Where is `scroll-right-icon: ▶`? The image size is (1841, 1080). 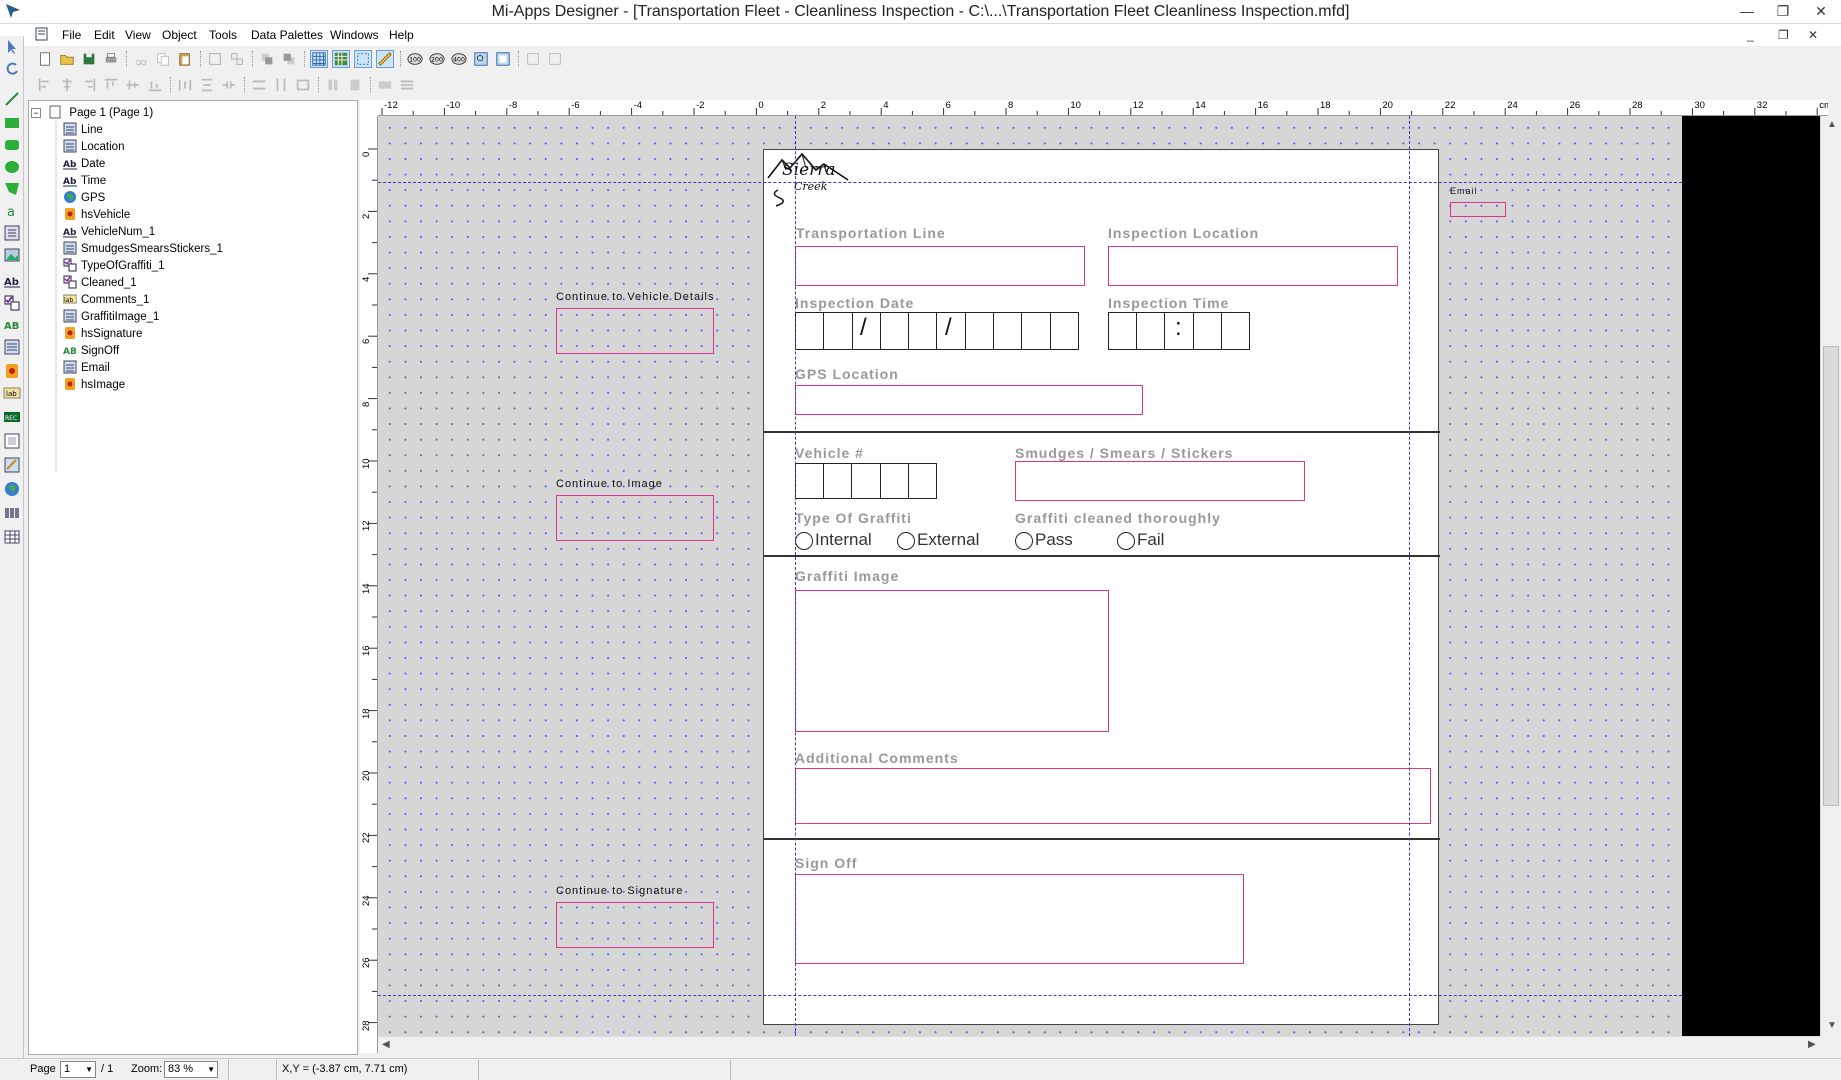 scroll-right-icon: ▶ is located at coordinates (1812, 1044).